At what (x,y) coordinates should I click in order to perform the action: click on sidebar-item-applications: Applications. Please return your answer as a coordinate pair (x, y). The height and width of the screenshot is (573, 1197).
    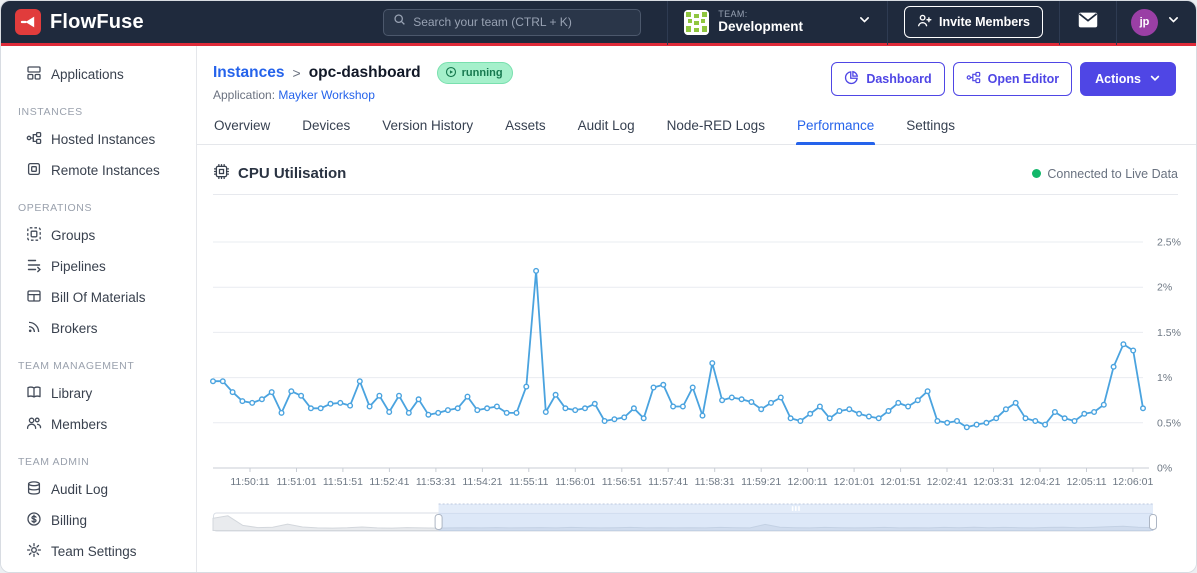
    Looking at the image, I should click on (98, 74).